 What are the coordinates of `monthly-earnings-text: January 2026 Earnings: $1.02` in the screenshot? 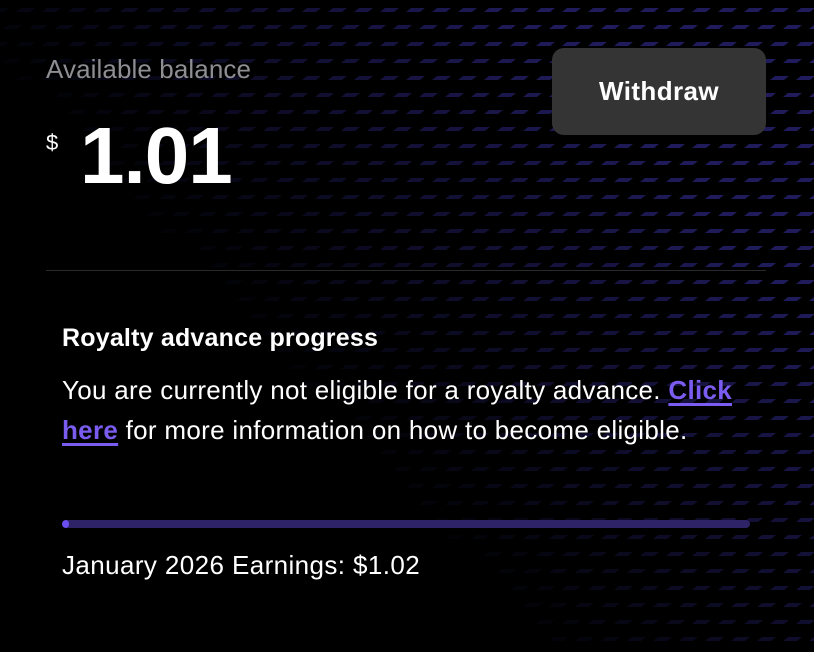 It's located at (241, 565).